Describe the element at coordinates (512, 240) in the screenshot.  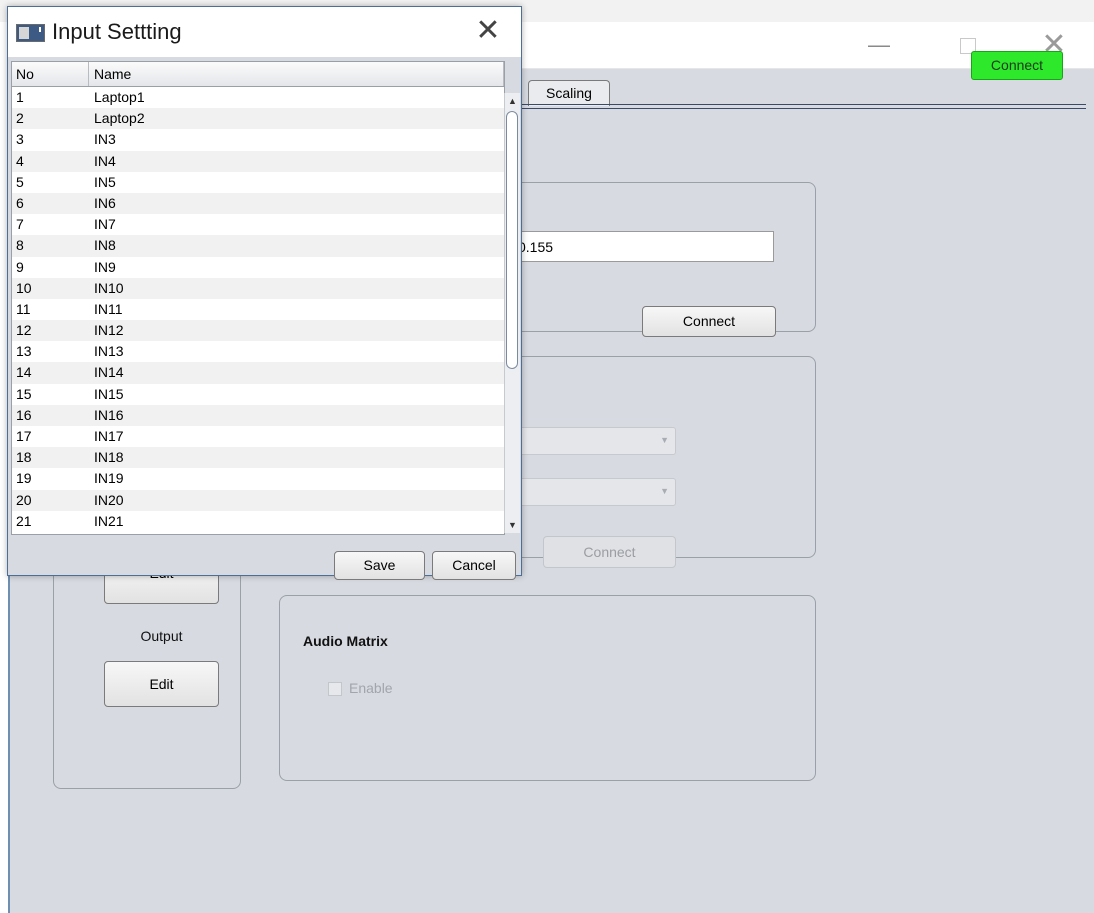
I see `scrollbar-thumb` at that location.